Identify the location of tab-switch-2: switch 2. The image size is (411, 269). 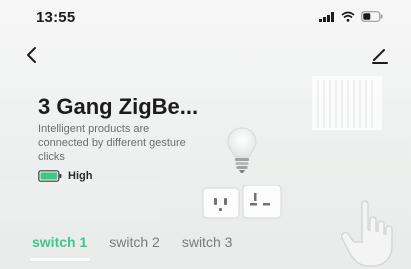
(134, 242).